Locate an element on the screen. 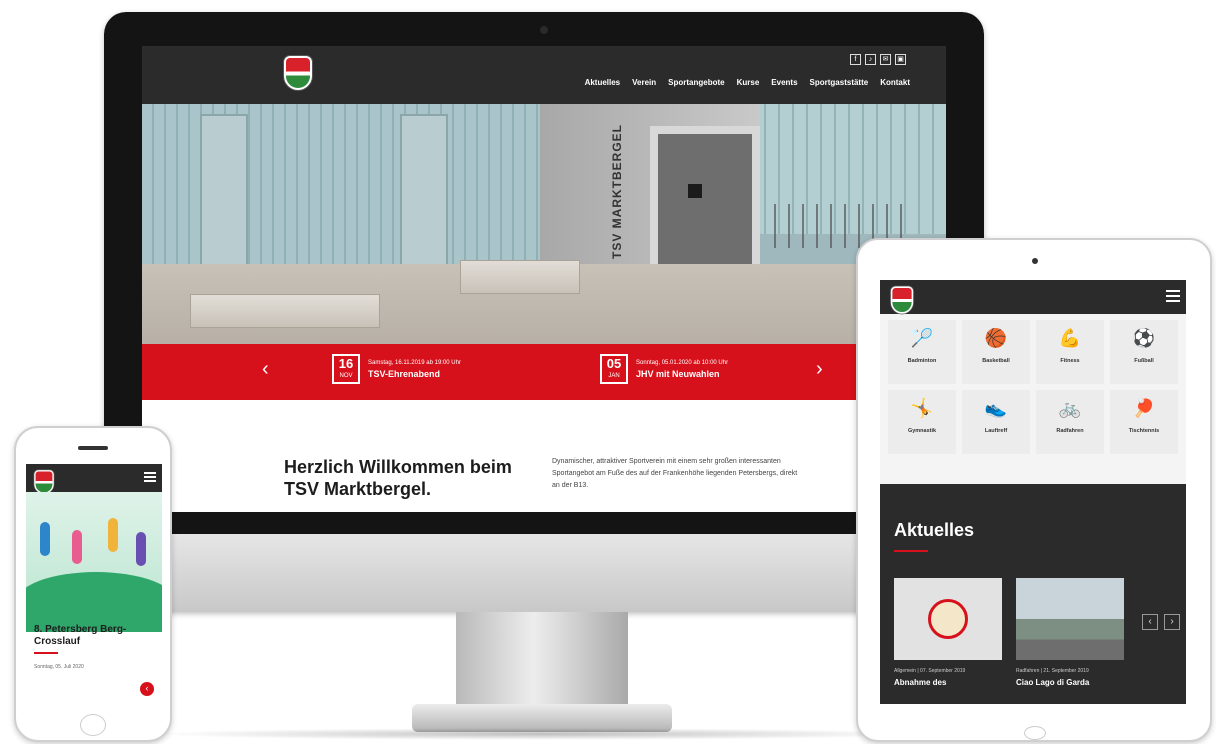  sport-tile-lauftreff: 👟 Lauftreff is located at coordinates (996, 422).